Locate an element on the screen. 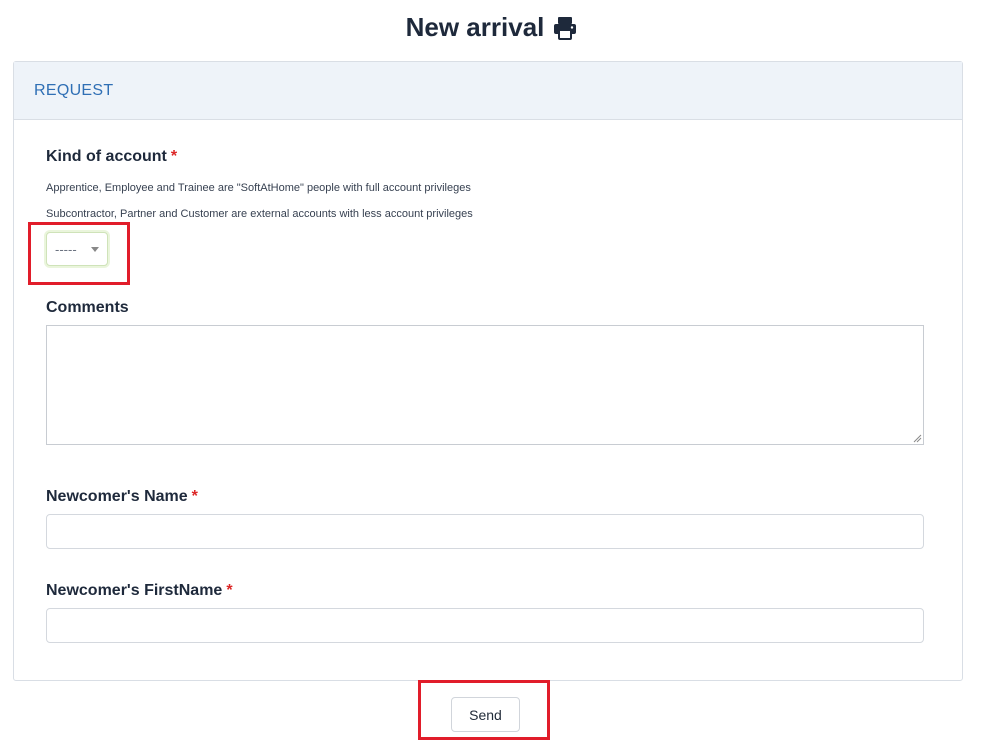  newcomer-name-input is located at coordinates (485, 531).